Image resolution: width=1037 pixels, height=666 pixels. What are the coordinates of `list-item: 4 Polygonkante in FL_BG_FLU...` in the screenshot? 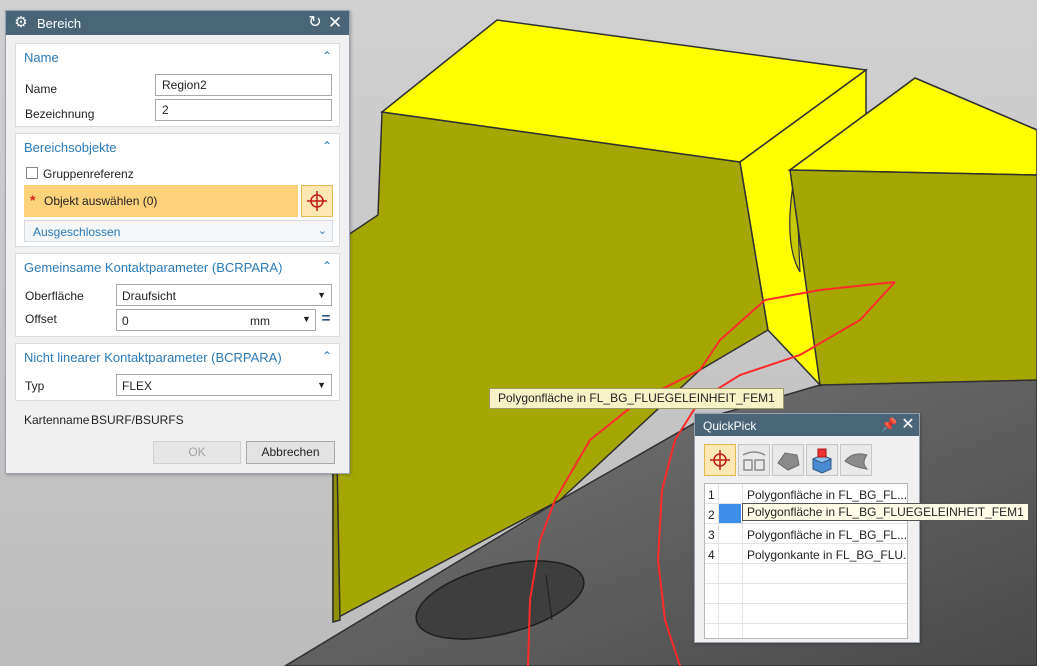 It's located at (806, 554).